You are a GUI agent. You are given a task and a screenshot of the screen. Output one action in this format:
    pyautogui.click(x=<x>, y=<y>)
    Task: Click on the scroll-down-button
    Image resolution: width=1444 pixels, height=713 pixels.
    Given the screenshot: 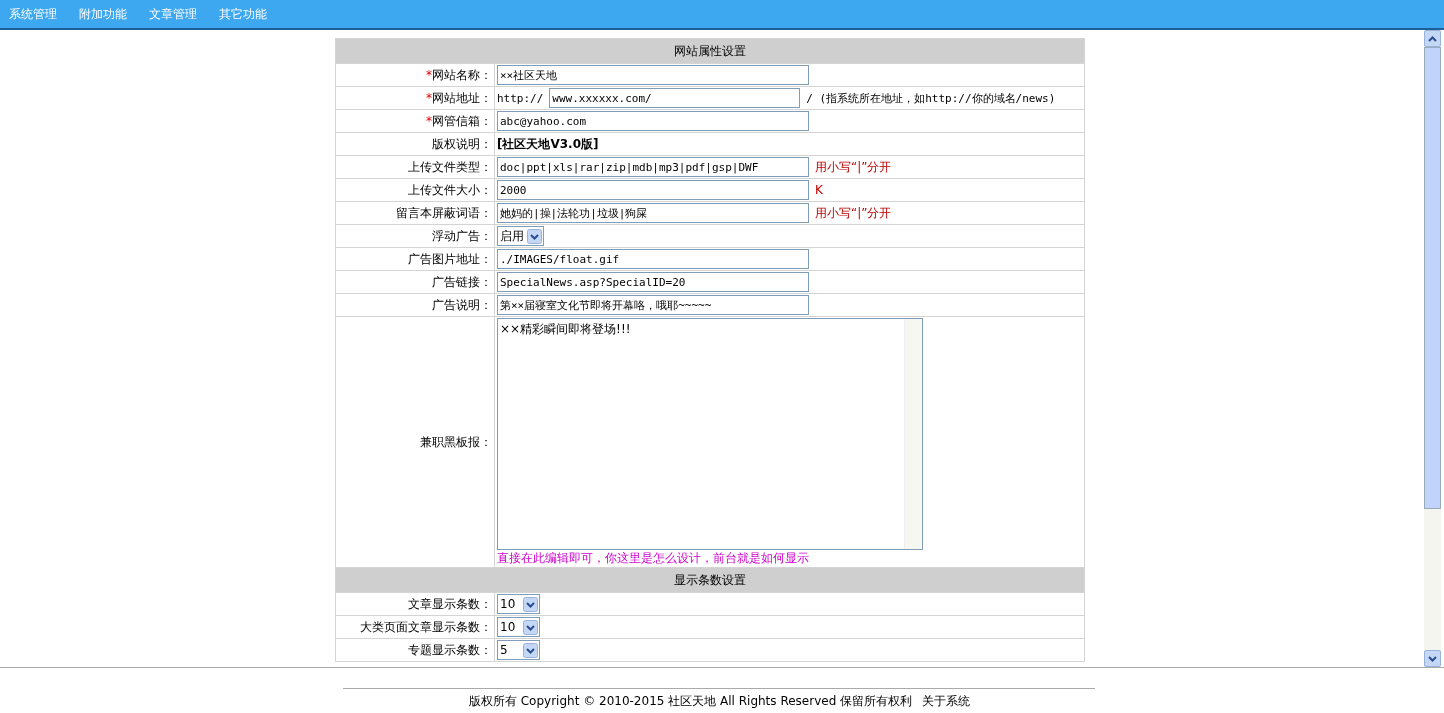 What is the action you would take?
    pyautogui.click(x=1432, y=658)
    